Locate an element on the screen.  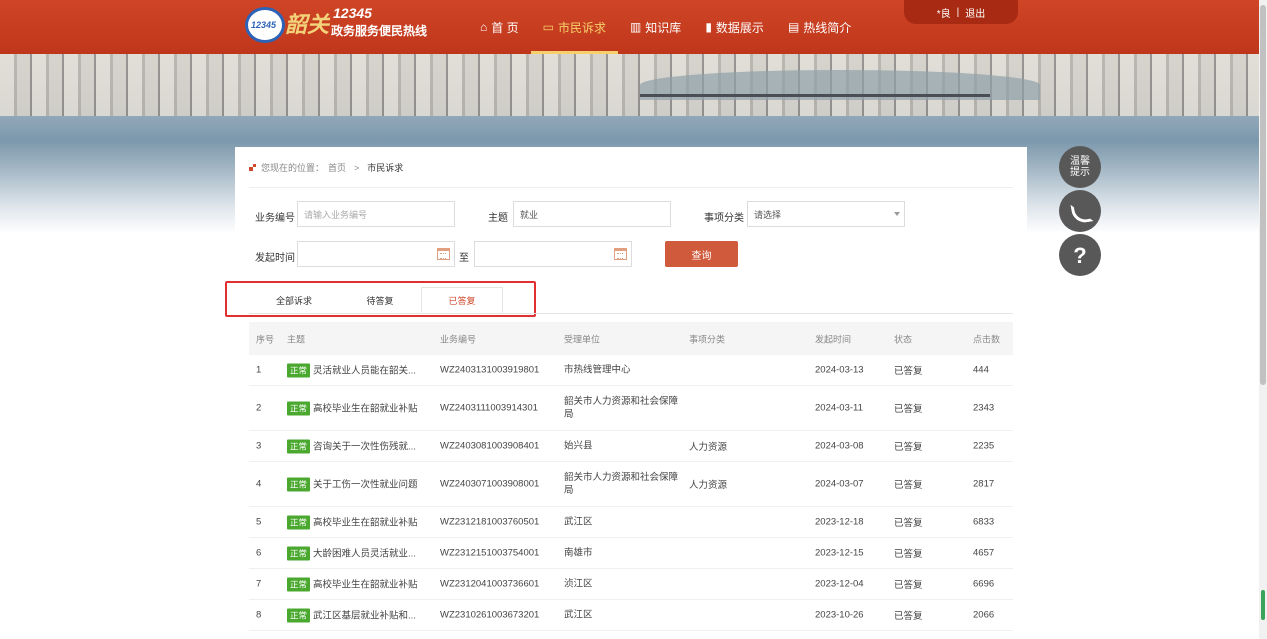
row-no: 8 is located at coordinates (259, 615).